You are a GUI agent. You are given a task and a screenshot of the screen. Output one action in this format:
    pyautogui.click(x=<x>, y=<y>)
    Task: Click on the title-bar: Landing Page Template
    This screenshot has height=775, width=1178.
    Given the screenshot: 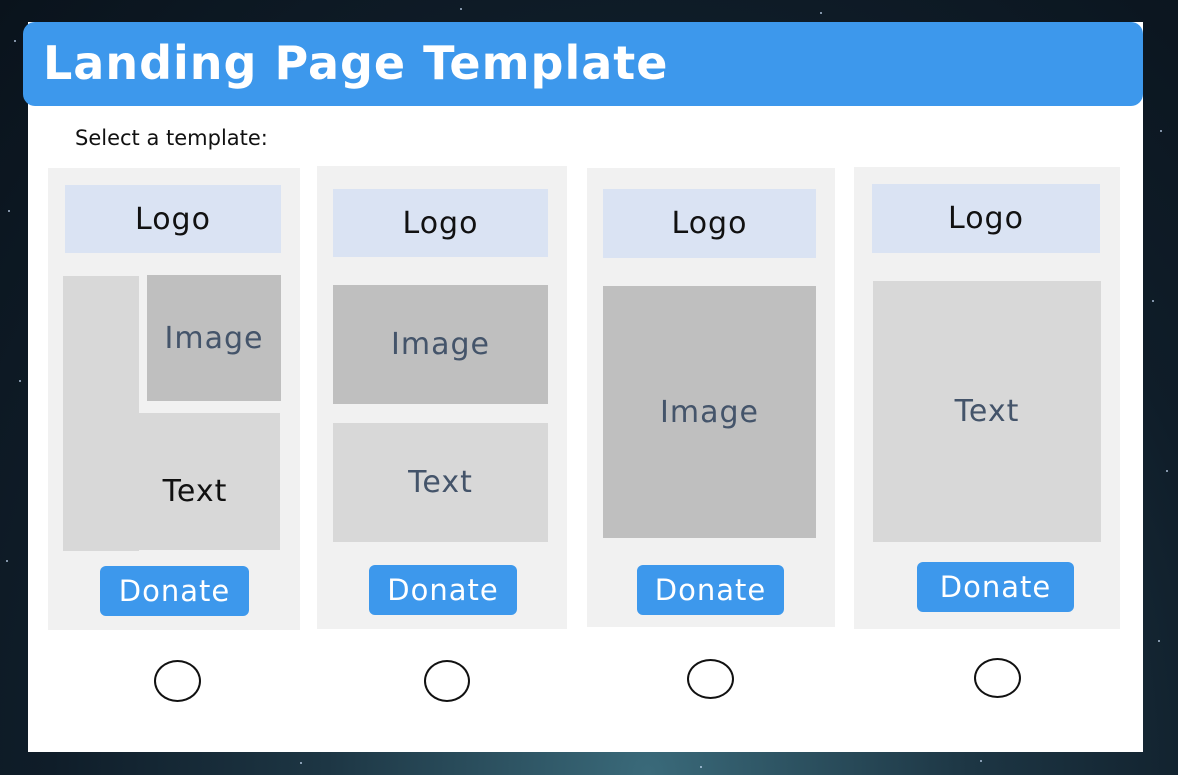 What is the action you would take?
    pyautogui.click(x=583, y=64)
    